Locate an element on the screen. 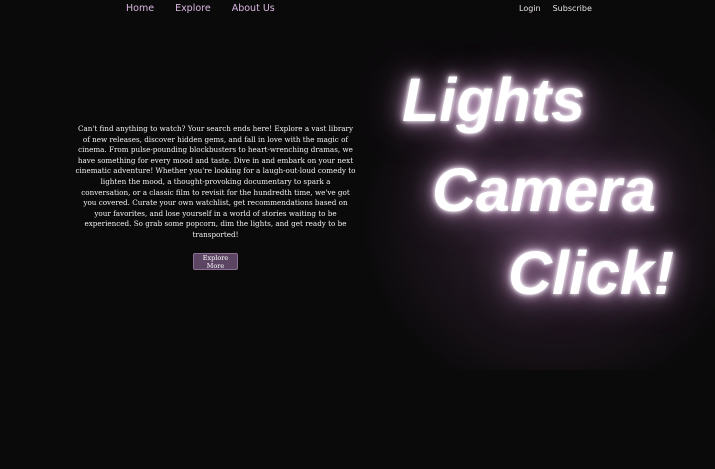 This screenshot has width=715, height=469. nav-link-login: Login is located at coordinates (530, 9).